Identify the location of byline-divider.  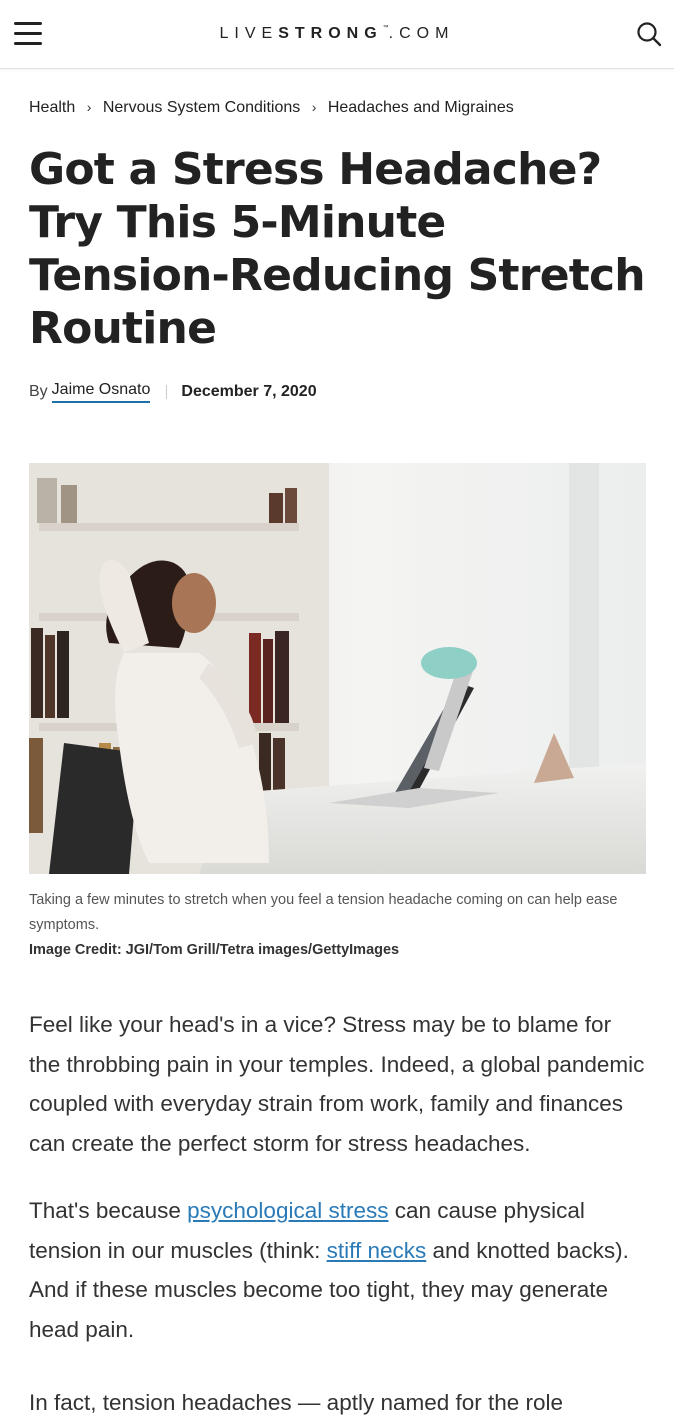
(167, 392).